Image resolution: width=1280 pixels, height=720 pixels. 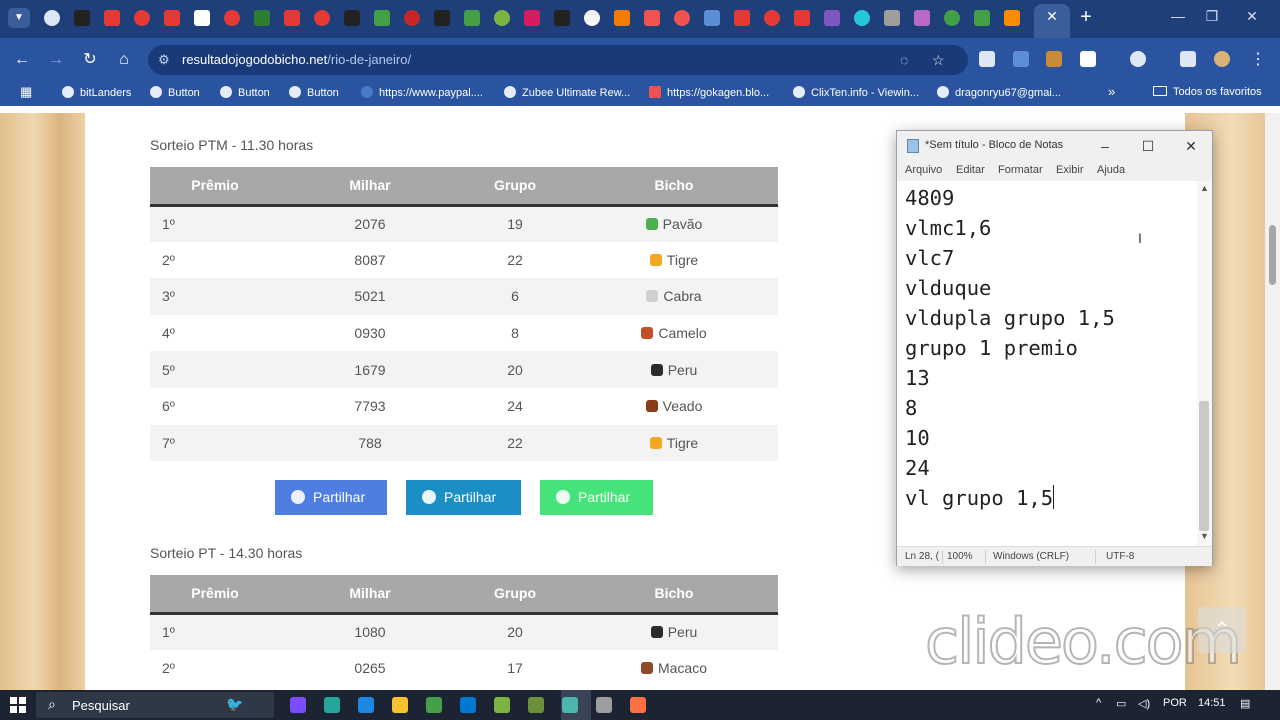 I want to click on home-icon: ⌂, so click(x=124, y=60).